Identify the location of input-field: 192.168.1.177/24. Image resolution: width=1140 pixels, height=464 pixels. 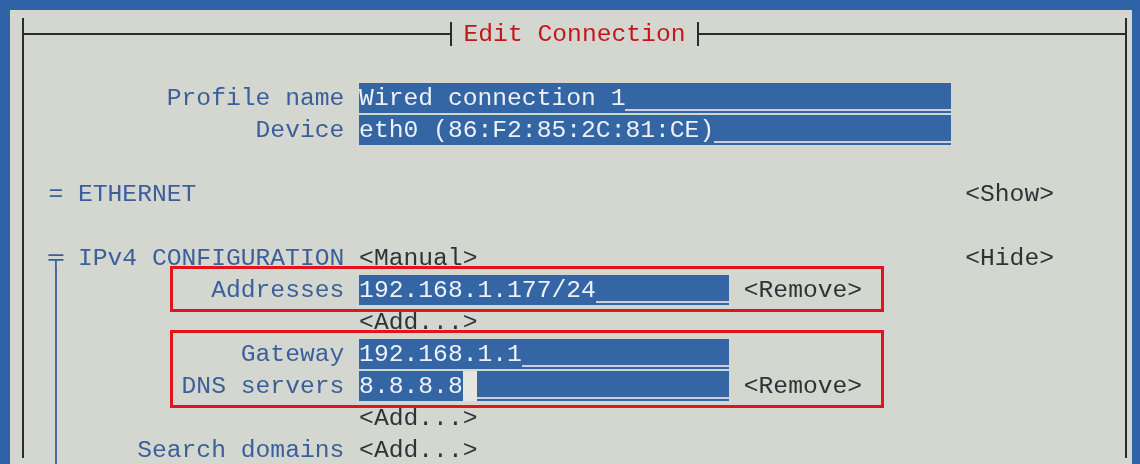
(544, 290).